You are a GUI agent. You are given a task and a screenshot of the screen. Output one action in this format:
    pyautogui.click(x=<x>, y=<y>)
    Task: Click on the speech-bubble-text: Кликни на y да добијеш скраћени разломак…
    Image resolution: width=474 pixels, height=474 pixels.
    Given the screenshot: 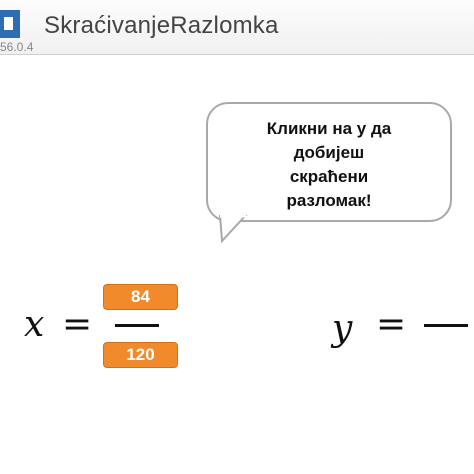 What is the action you would take?
    pyautogui.click(x=329, y=165)
    